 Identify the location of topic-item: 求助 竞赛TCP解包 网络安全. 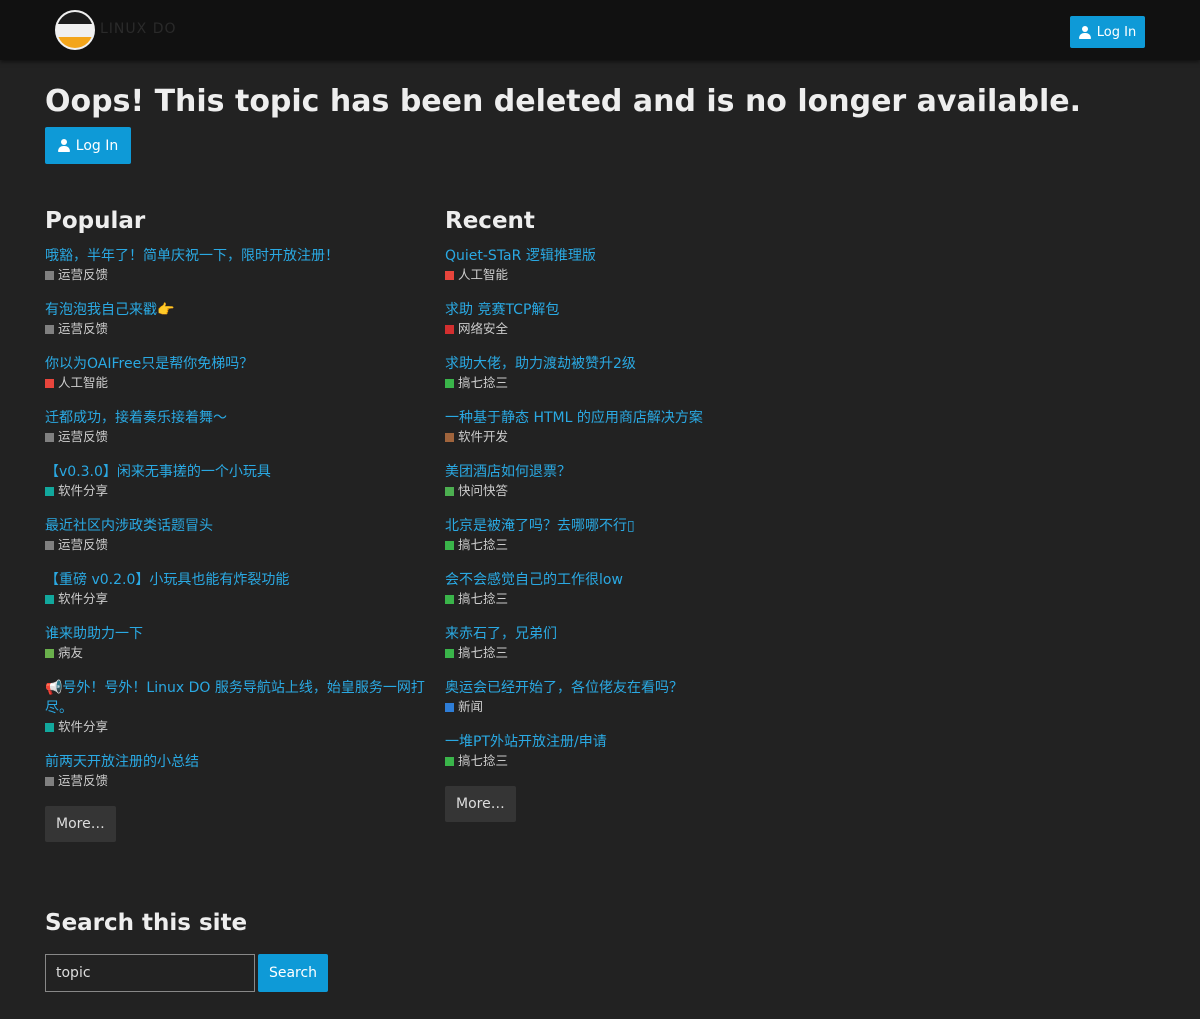
(635, 319).